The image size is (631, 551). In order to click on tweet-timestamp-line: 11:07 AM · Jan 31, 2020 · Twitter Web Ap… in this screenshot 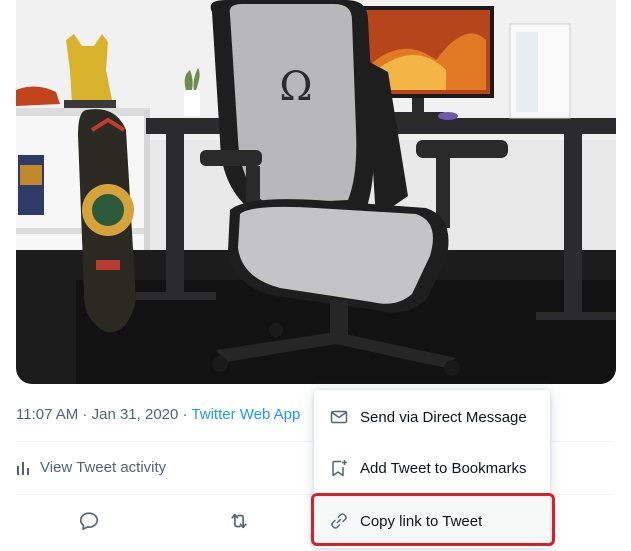, I will do `click(158, 415)`.